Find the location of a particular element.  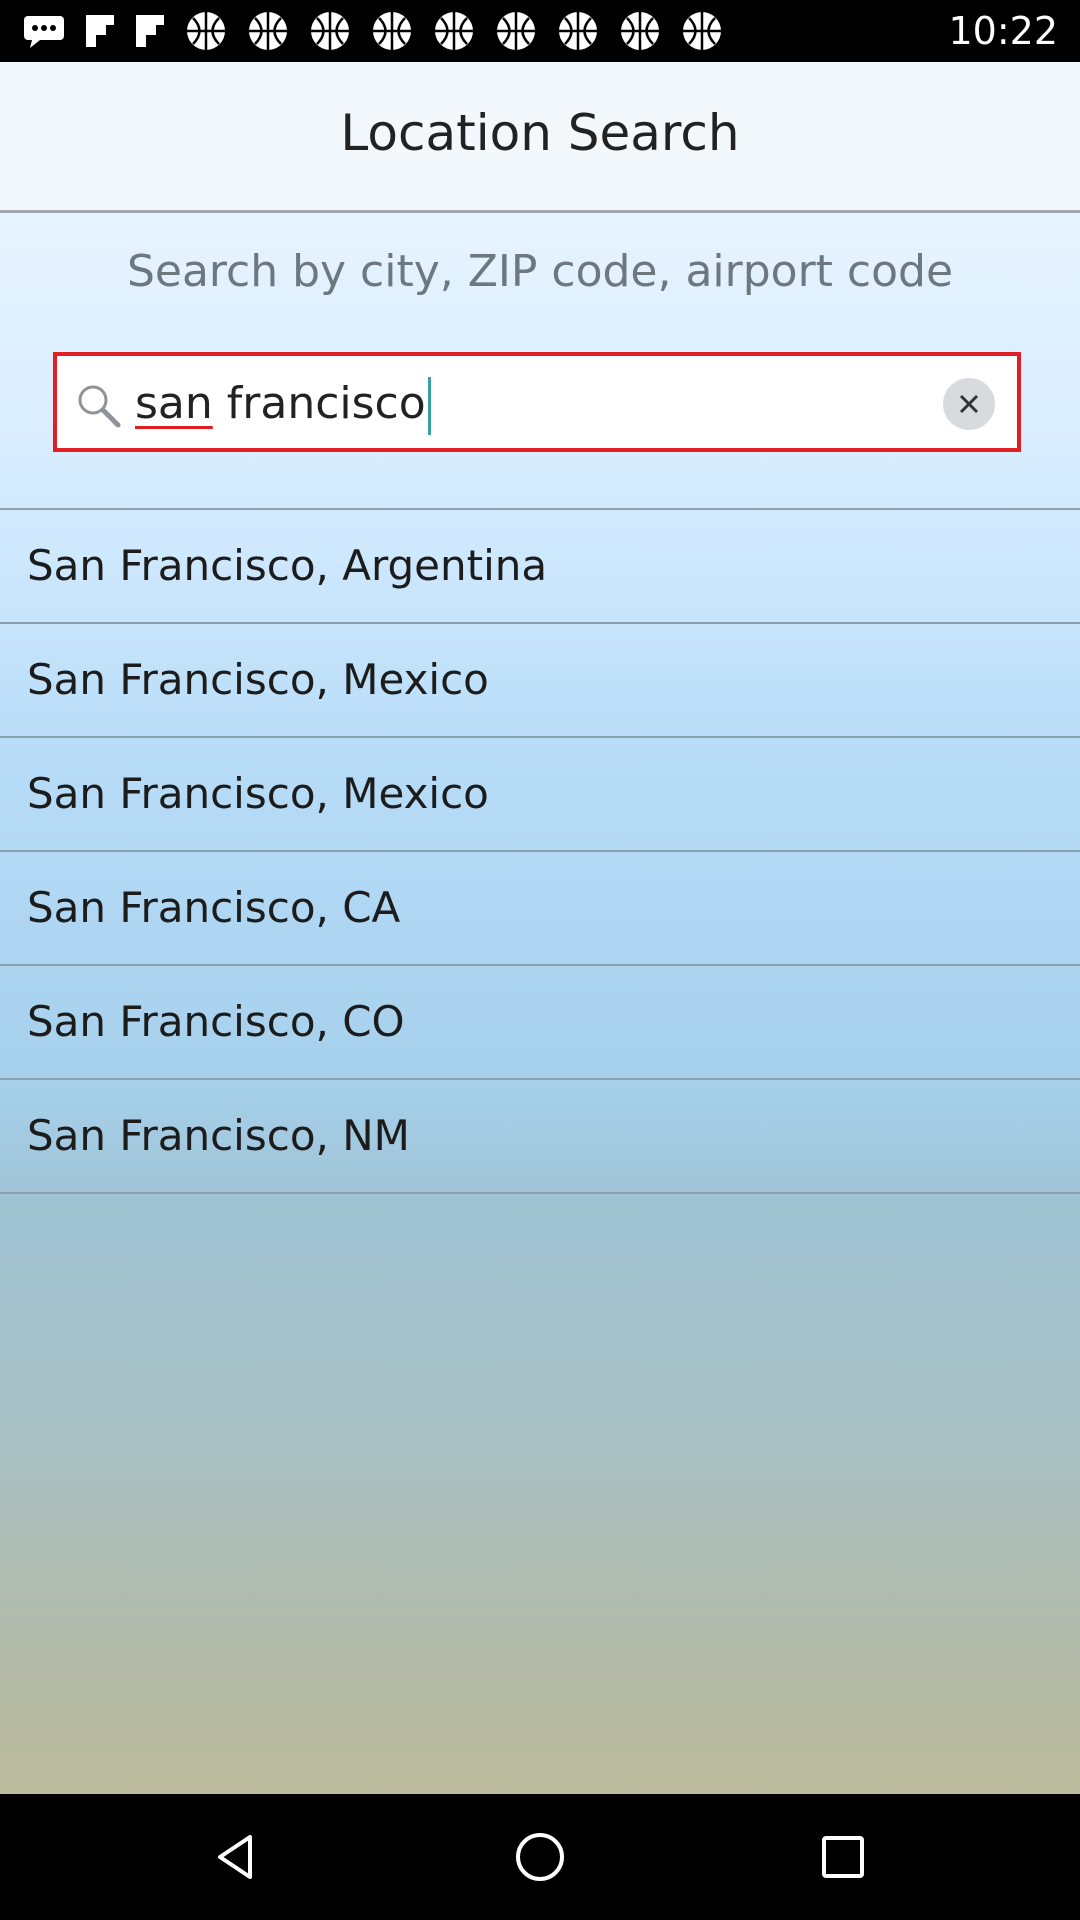

system-nav-bar is located at coordinates (540, 1857).